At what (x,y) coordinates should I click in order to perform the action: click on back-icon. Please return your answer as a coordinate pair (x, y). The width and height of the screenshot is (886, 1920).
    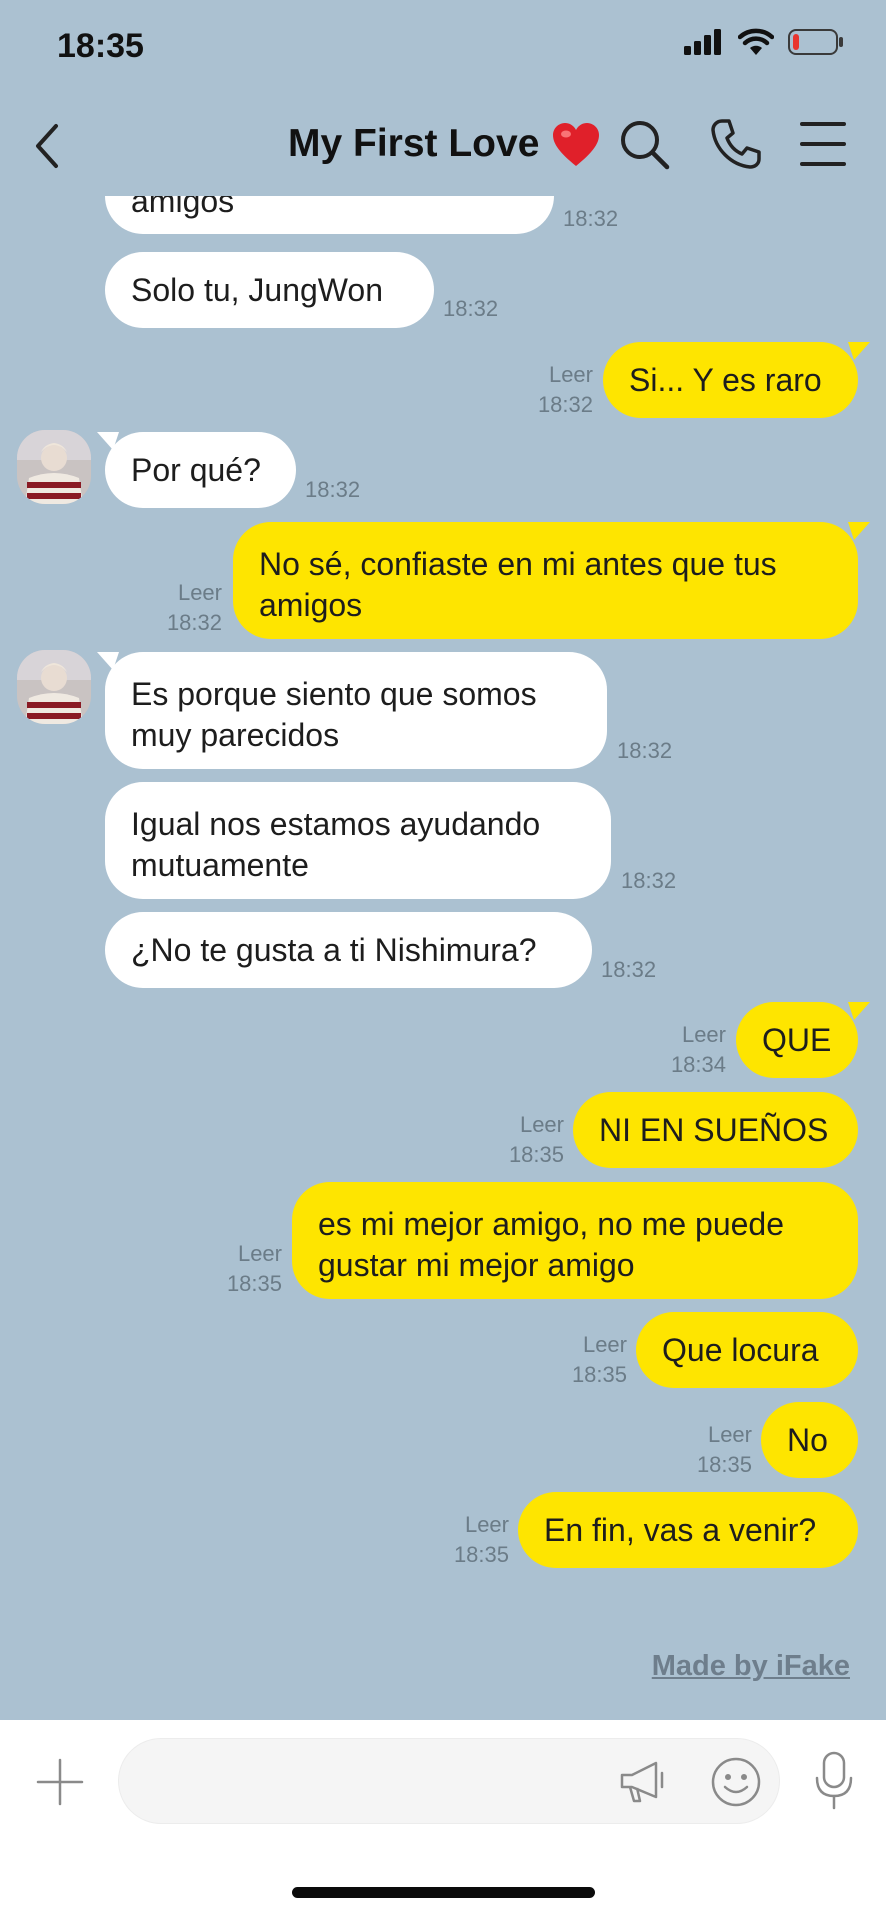
    Looking at the image, I should click on (48, 146).